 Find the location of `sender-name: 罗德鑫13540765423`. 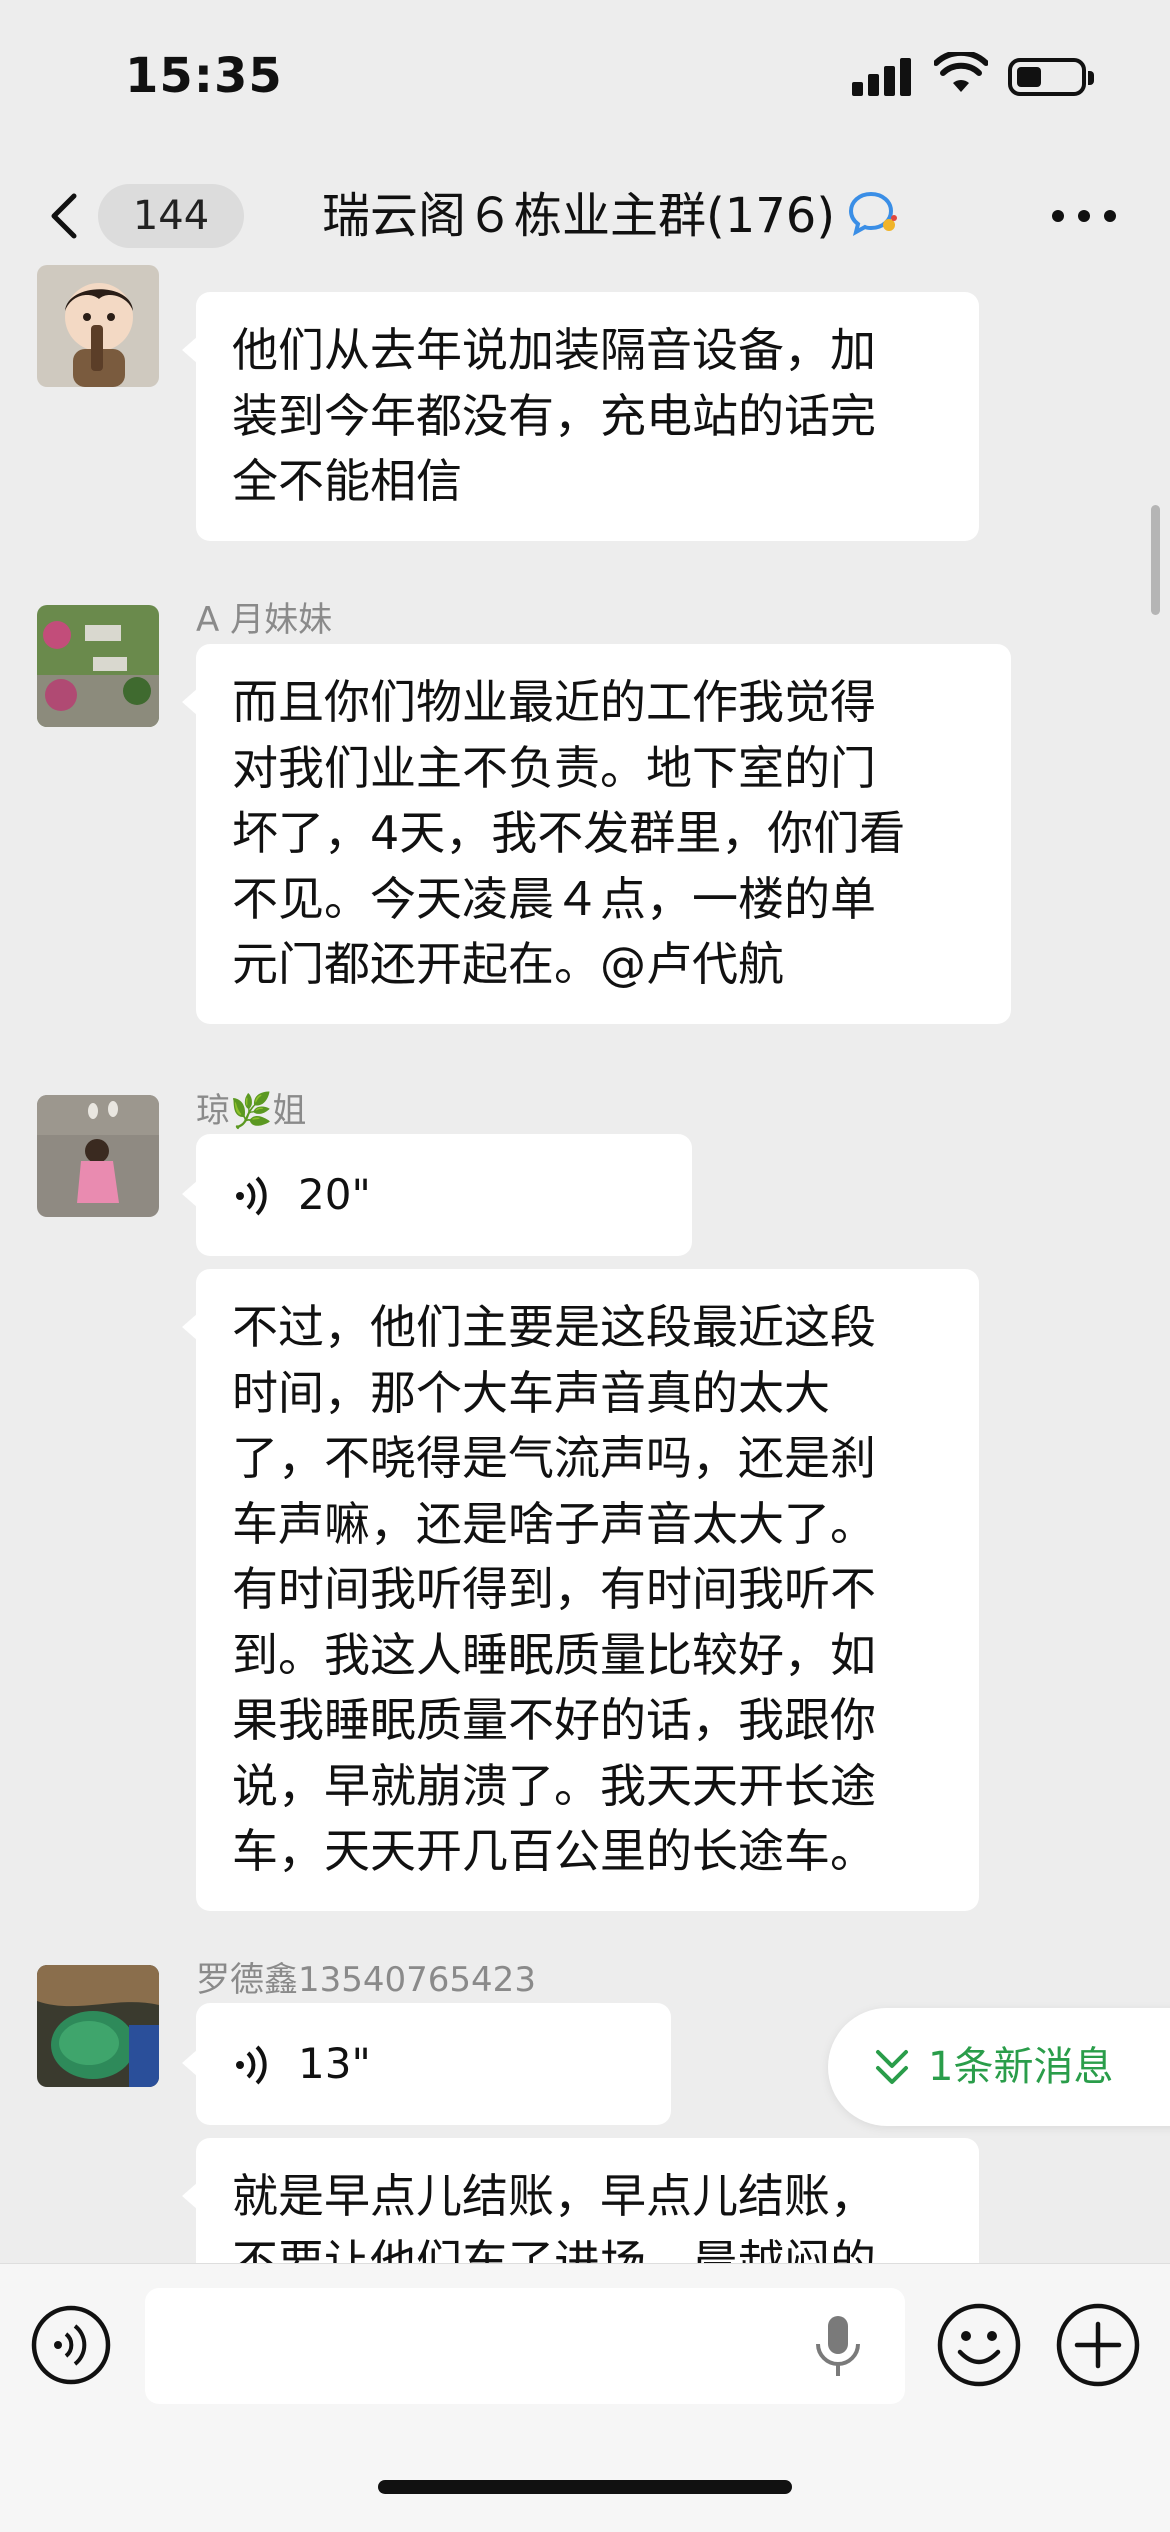

sender-name: 罗德鑫13540765423 is located at coordinates (366, 1980).